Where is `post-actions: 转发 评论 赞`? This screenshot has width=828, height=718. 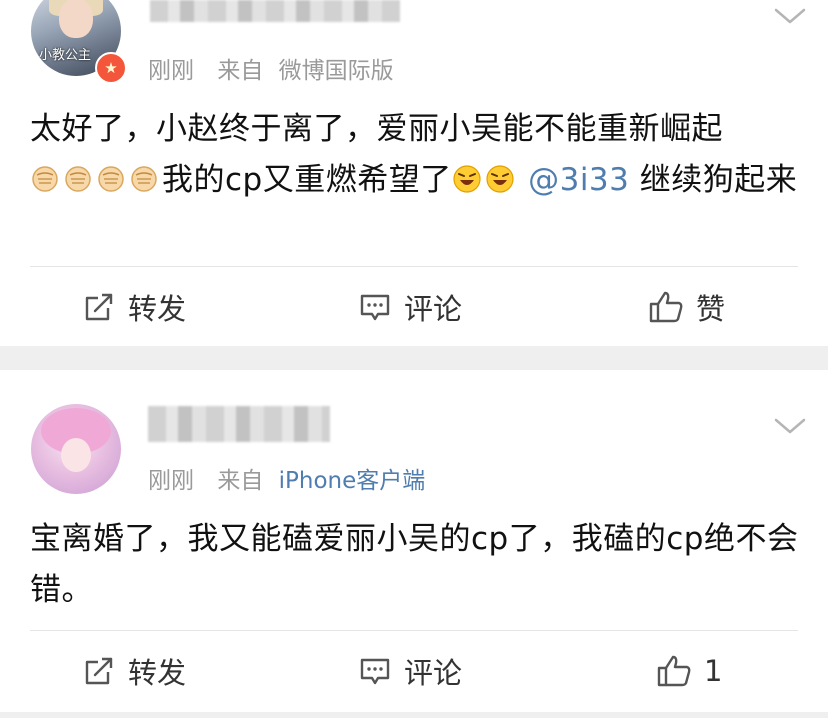
post-actions: 转发 评论 赞 is located at coordinates (414, 304).